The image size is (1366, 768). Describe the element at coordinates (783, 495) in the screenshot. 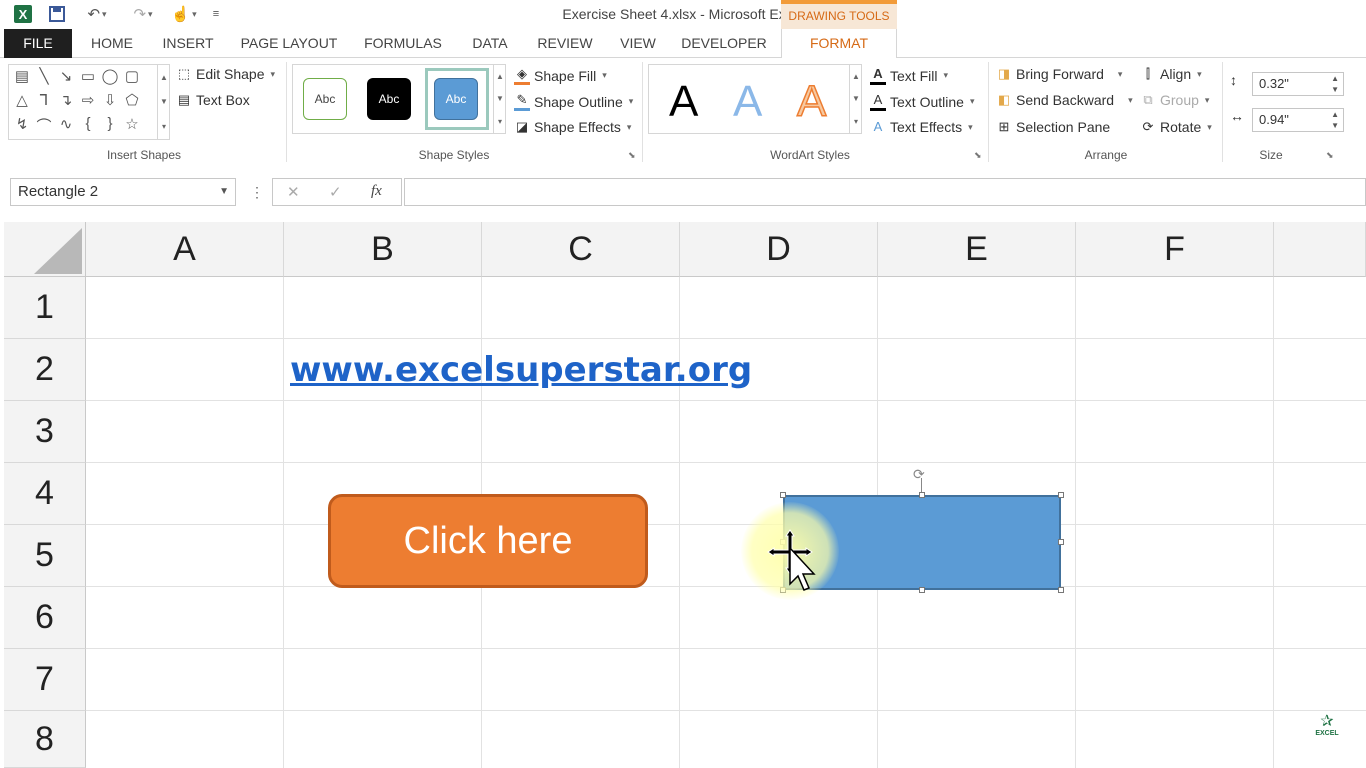

I see `resize-handle-top-left` at that location.